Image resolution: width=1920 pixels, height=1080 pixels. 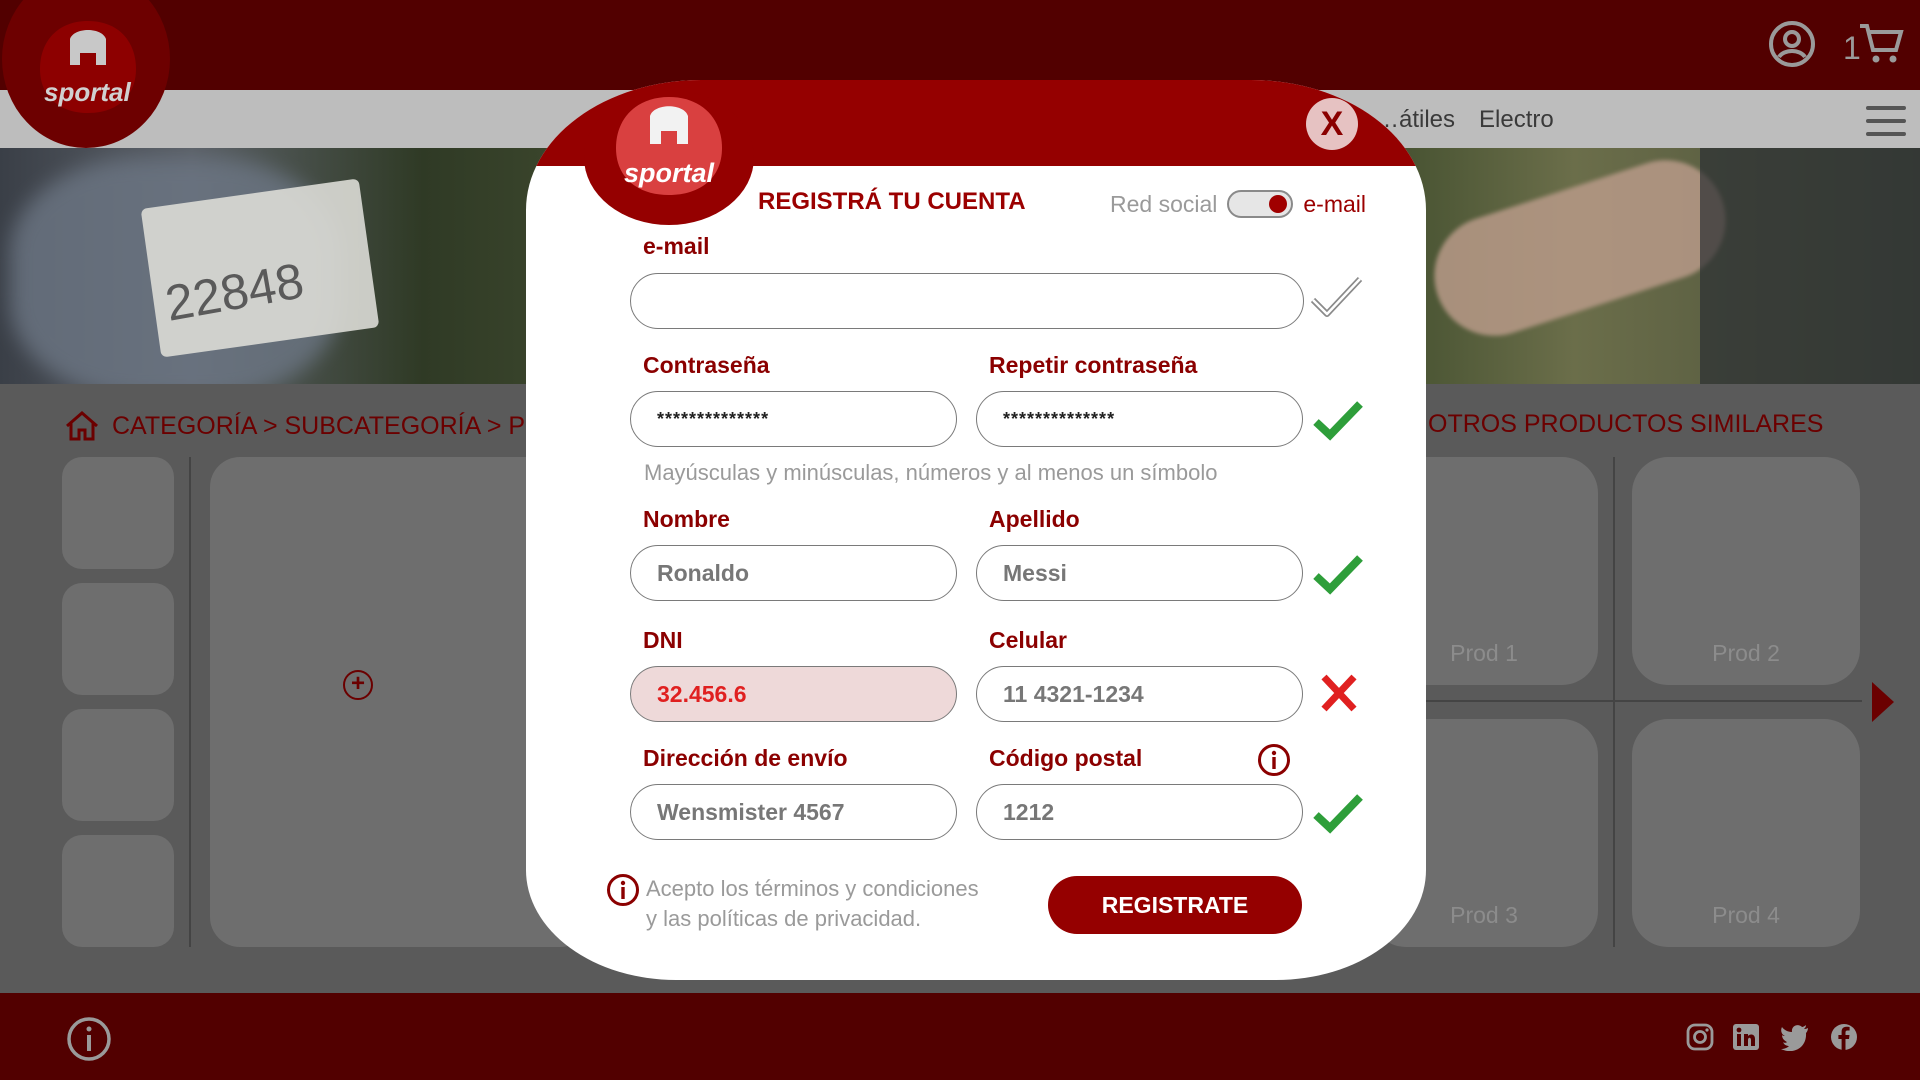 What do you see at coordinates (1334, 204) in the screenshot?
I see `toggle-option-email: e-mail` at bounding box center [1334, 204].